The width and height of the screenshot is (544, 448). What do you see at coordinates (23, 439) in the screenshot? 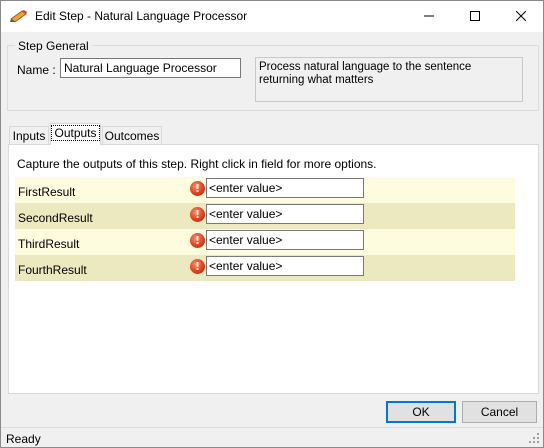
I see `status-text: Ready` at bounding box center [23, 439].